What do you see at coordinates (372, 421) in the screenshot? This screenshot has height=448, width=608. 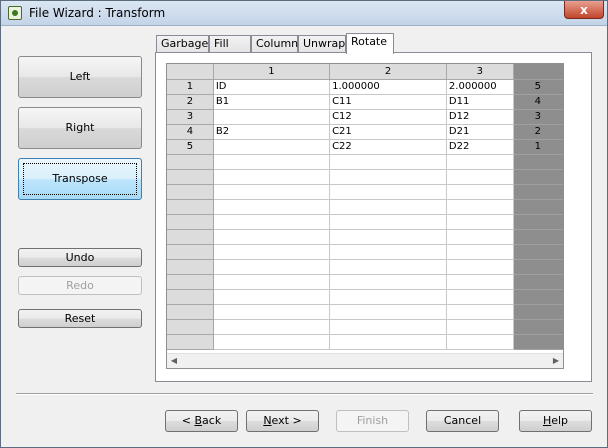 I see `finish-button: Finish` at bounding box center [372, 421].